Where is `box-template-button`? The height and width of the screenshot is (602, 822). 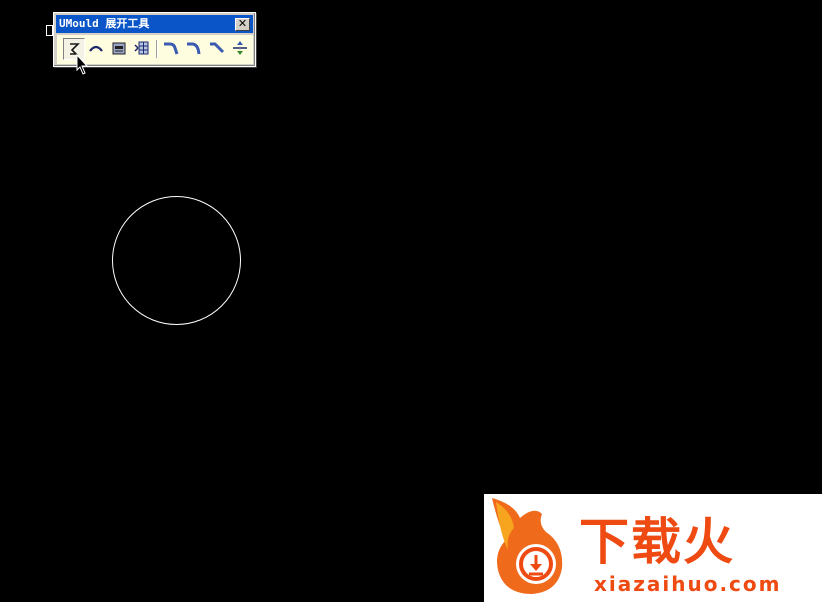 box-template-button is located at coordinates (120, 49).